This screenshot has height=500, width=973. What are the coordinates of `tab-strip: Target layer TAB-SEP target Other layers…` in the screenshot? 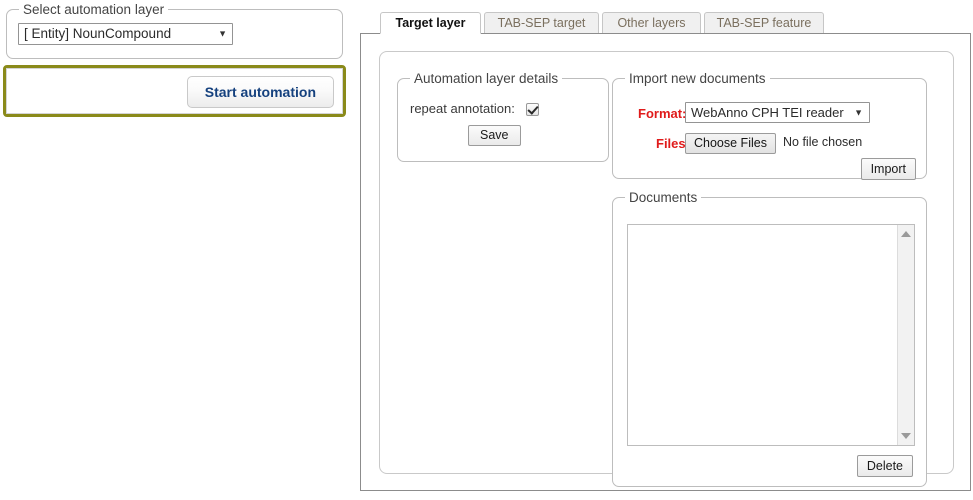 It's located at (666, 23).